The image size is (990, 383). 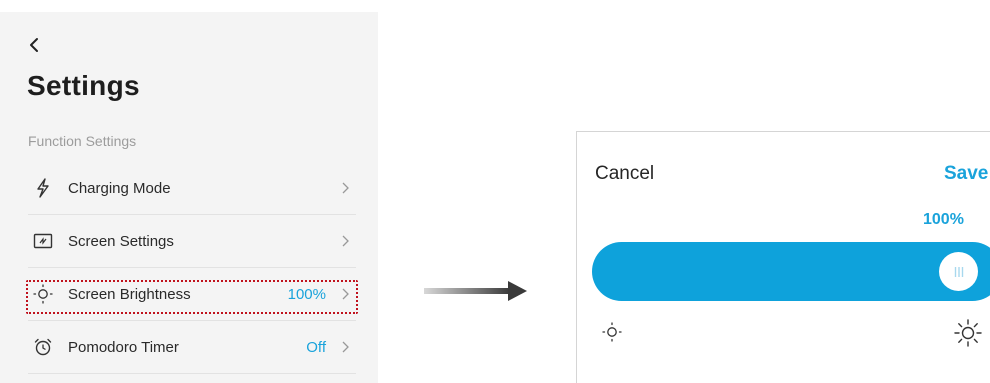 What do you see at coordinates (119, 188) in the screenshot?
I see `settings-item-label: Charging Mode` at bounding box center [119, 188].